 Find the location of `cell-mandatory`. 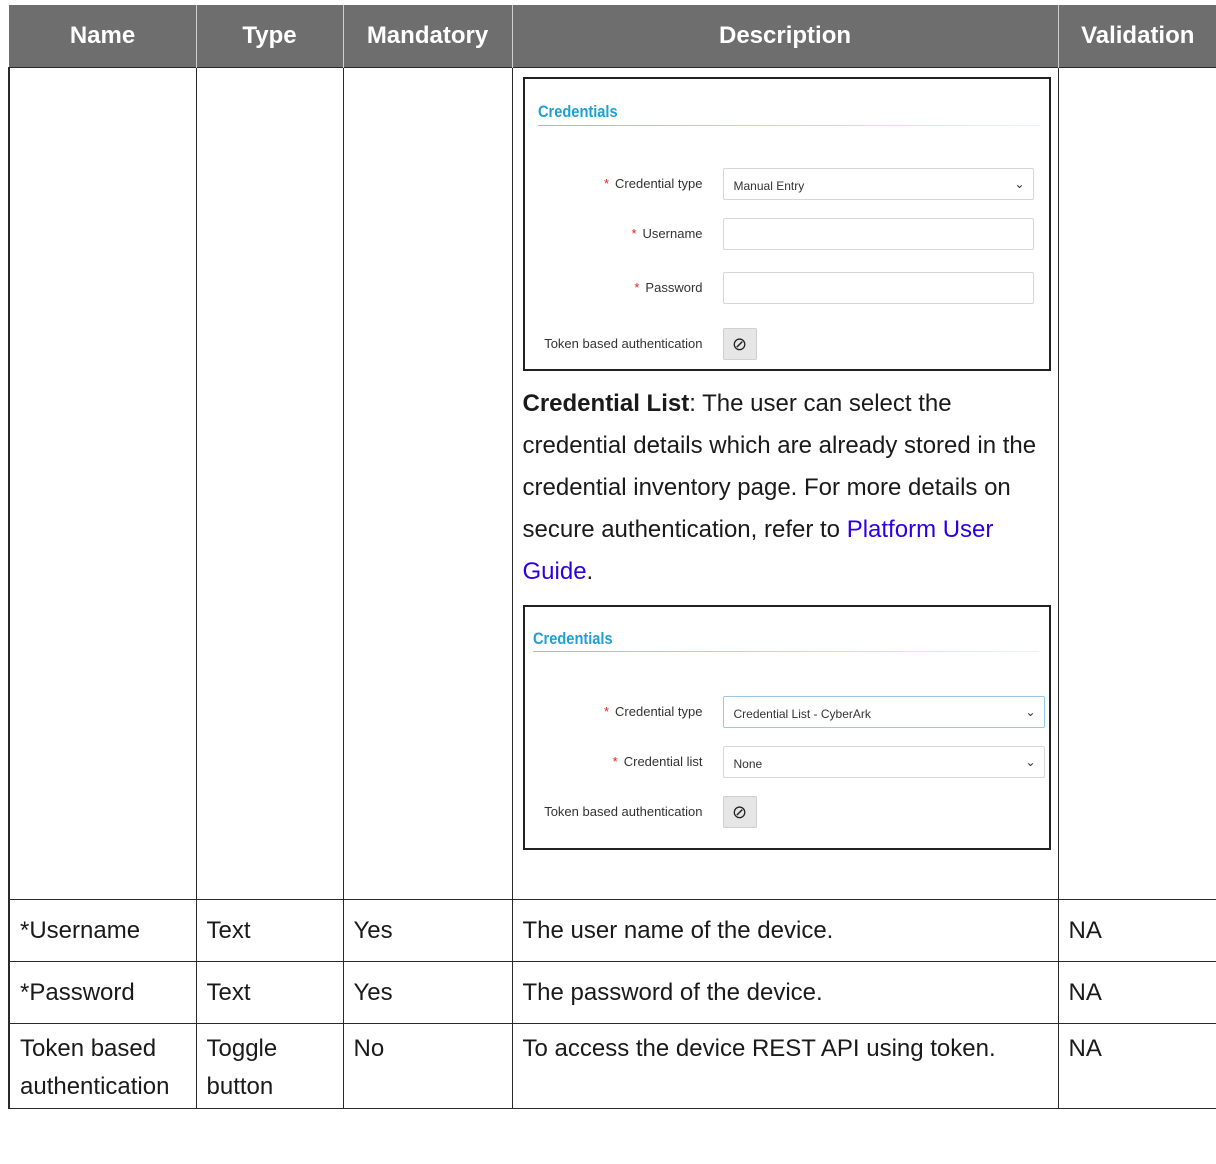

cell-mandatory is located at coordinates (427, 483).